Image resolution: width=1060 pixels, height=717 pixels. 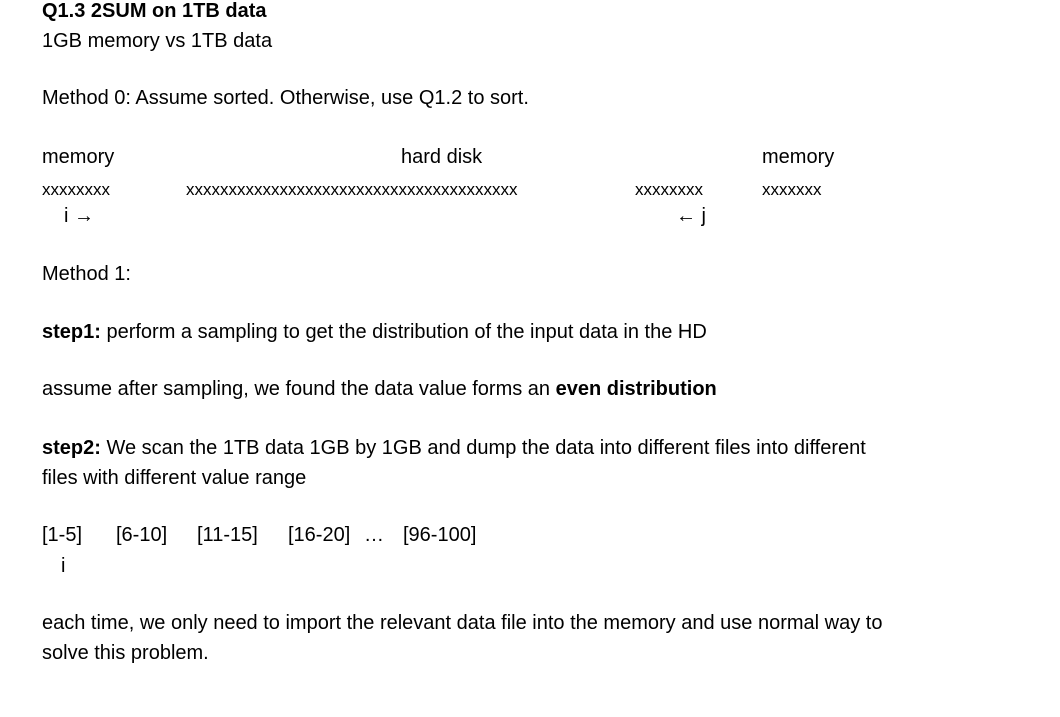 What do you see at coordinates (78, 157) in the screenshot?
I see `memory-left-label: memory` at bounding box center [78, 157].